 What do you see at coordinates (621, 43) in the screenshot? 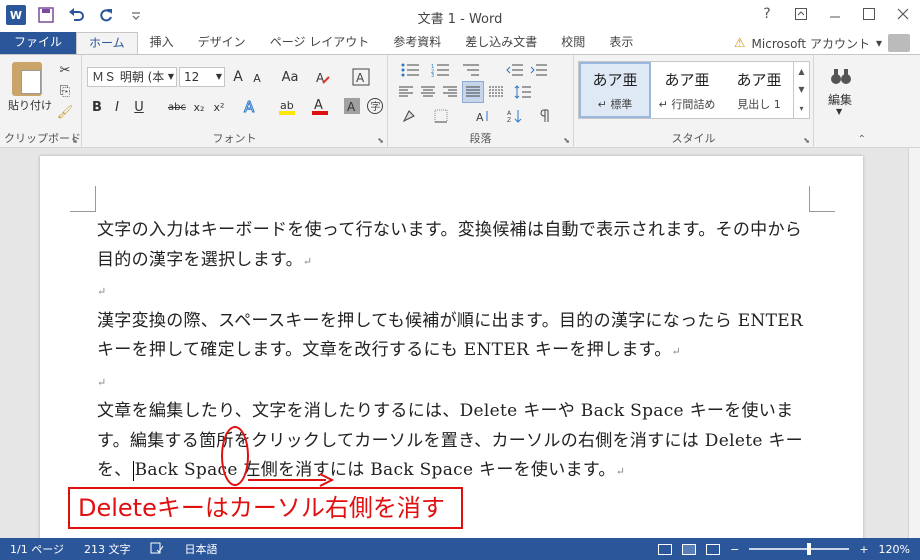
I see `tab-view: 表示` at bounding box center [621, 43].